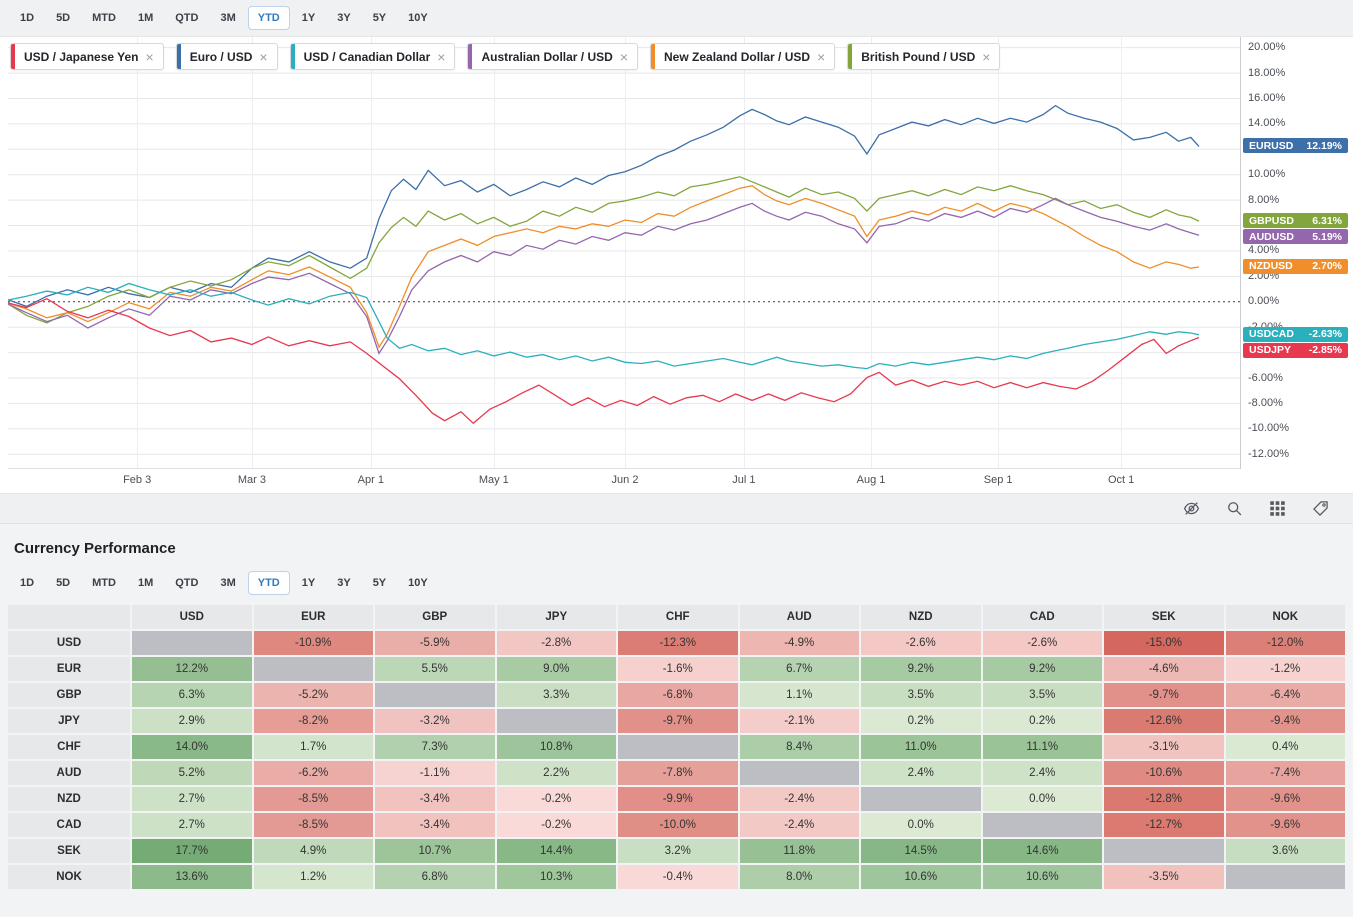 Image resolution: width=1353 pixels, height=917 pixels. I want to click on row-header-jpy: JPY, so click(69, 721).